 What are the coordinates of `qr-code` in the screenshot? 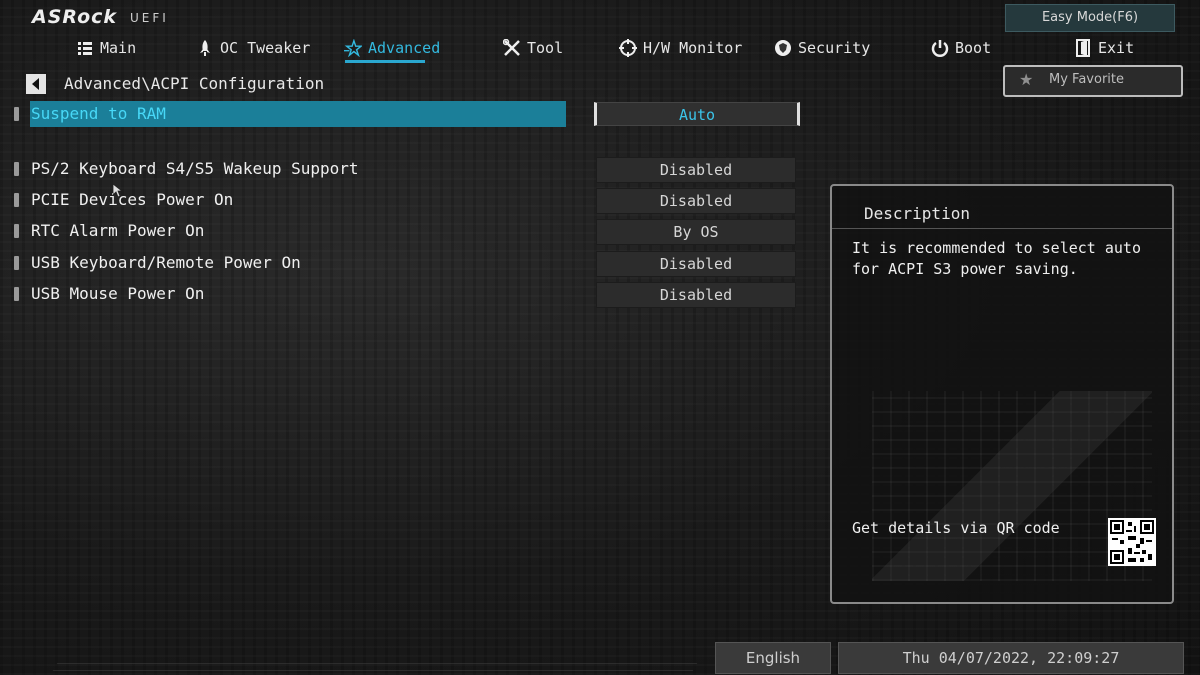 It's located at (1132, 542).